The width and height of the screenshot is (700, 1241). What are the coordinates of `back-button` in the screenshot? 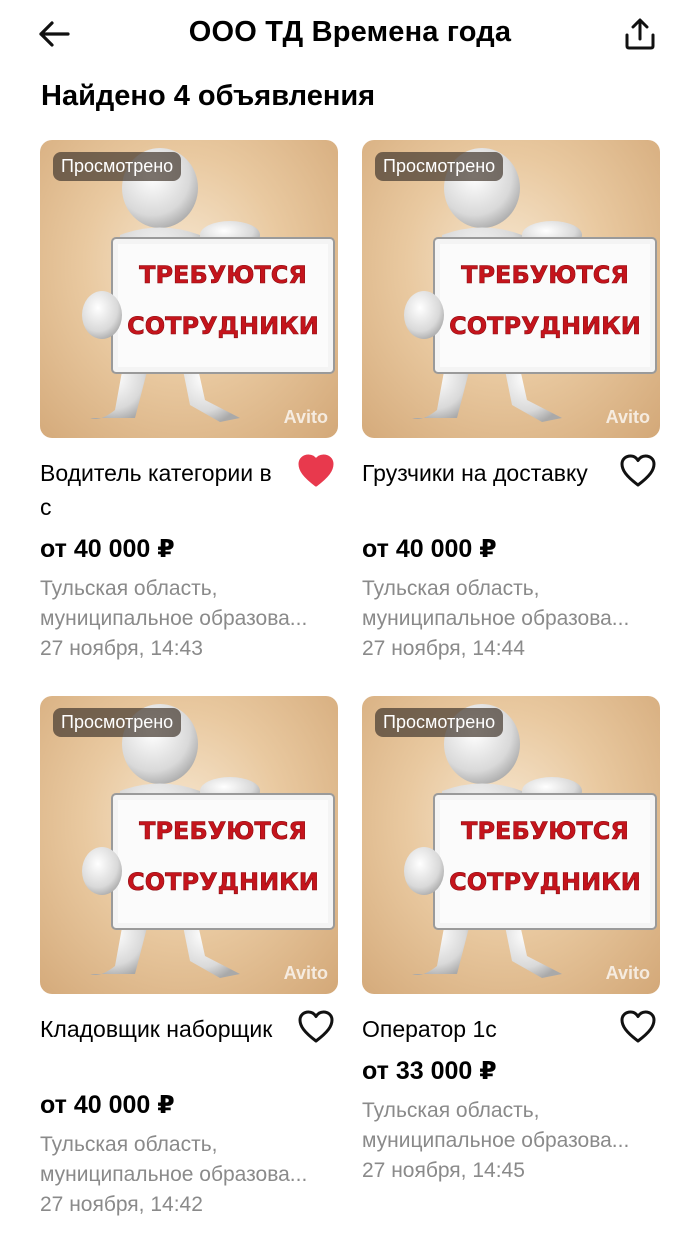 It's located at (54, 34).